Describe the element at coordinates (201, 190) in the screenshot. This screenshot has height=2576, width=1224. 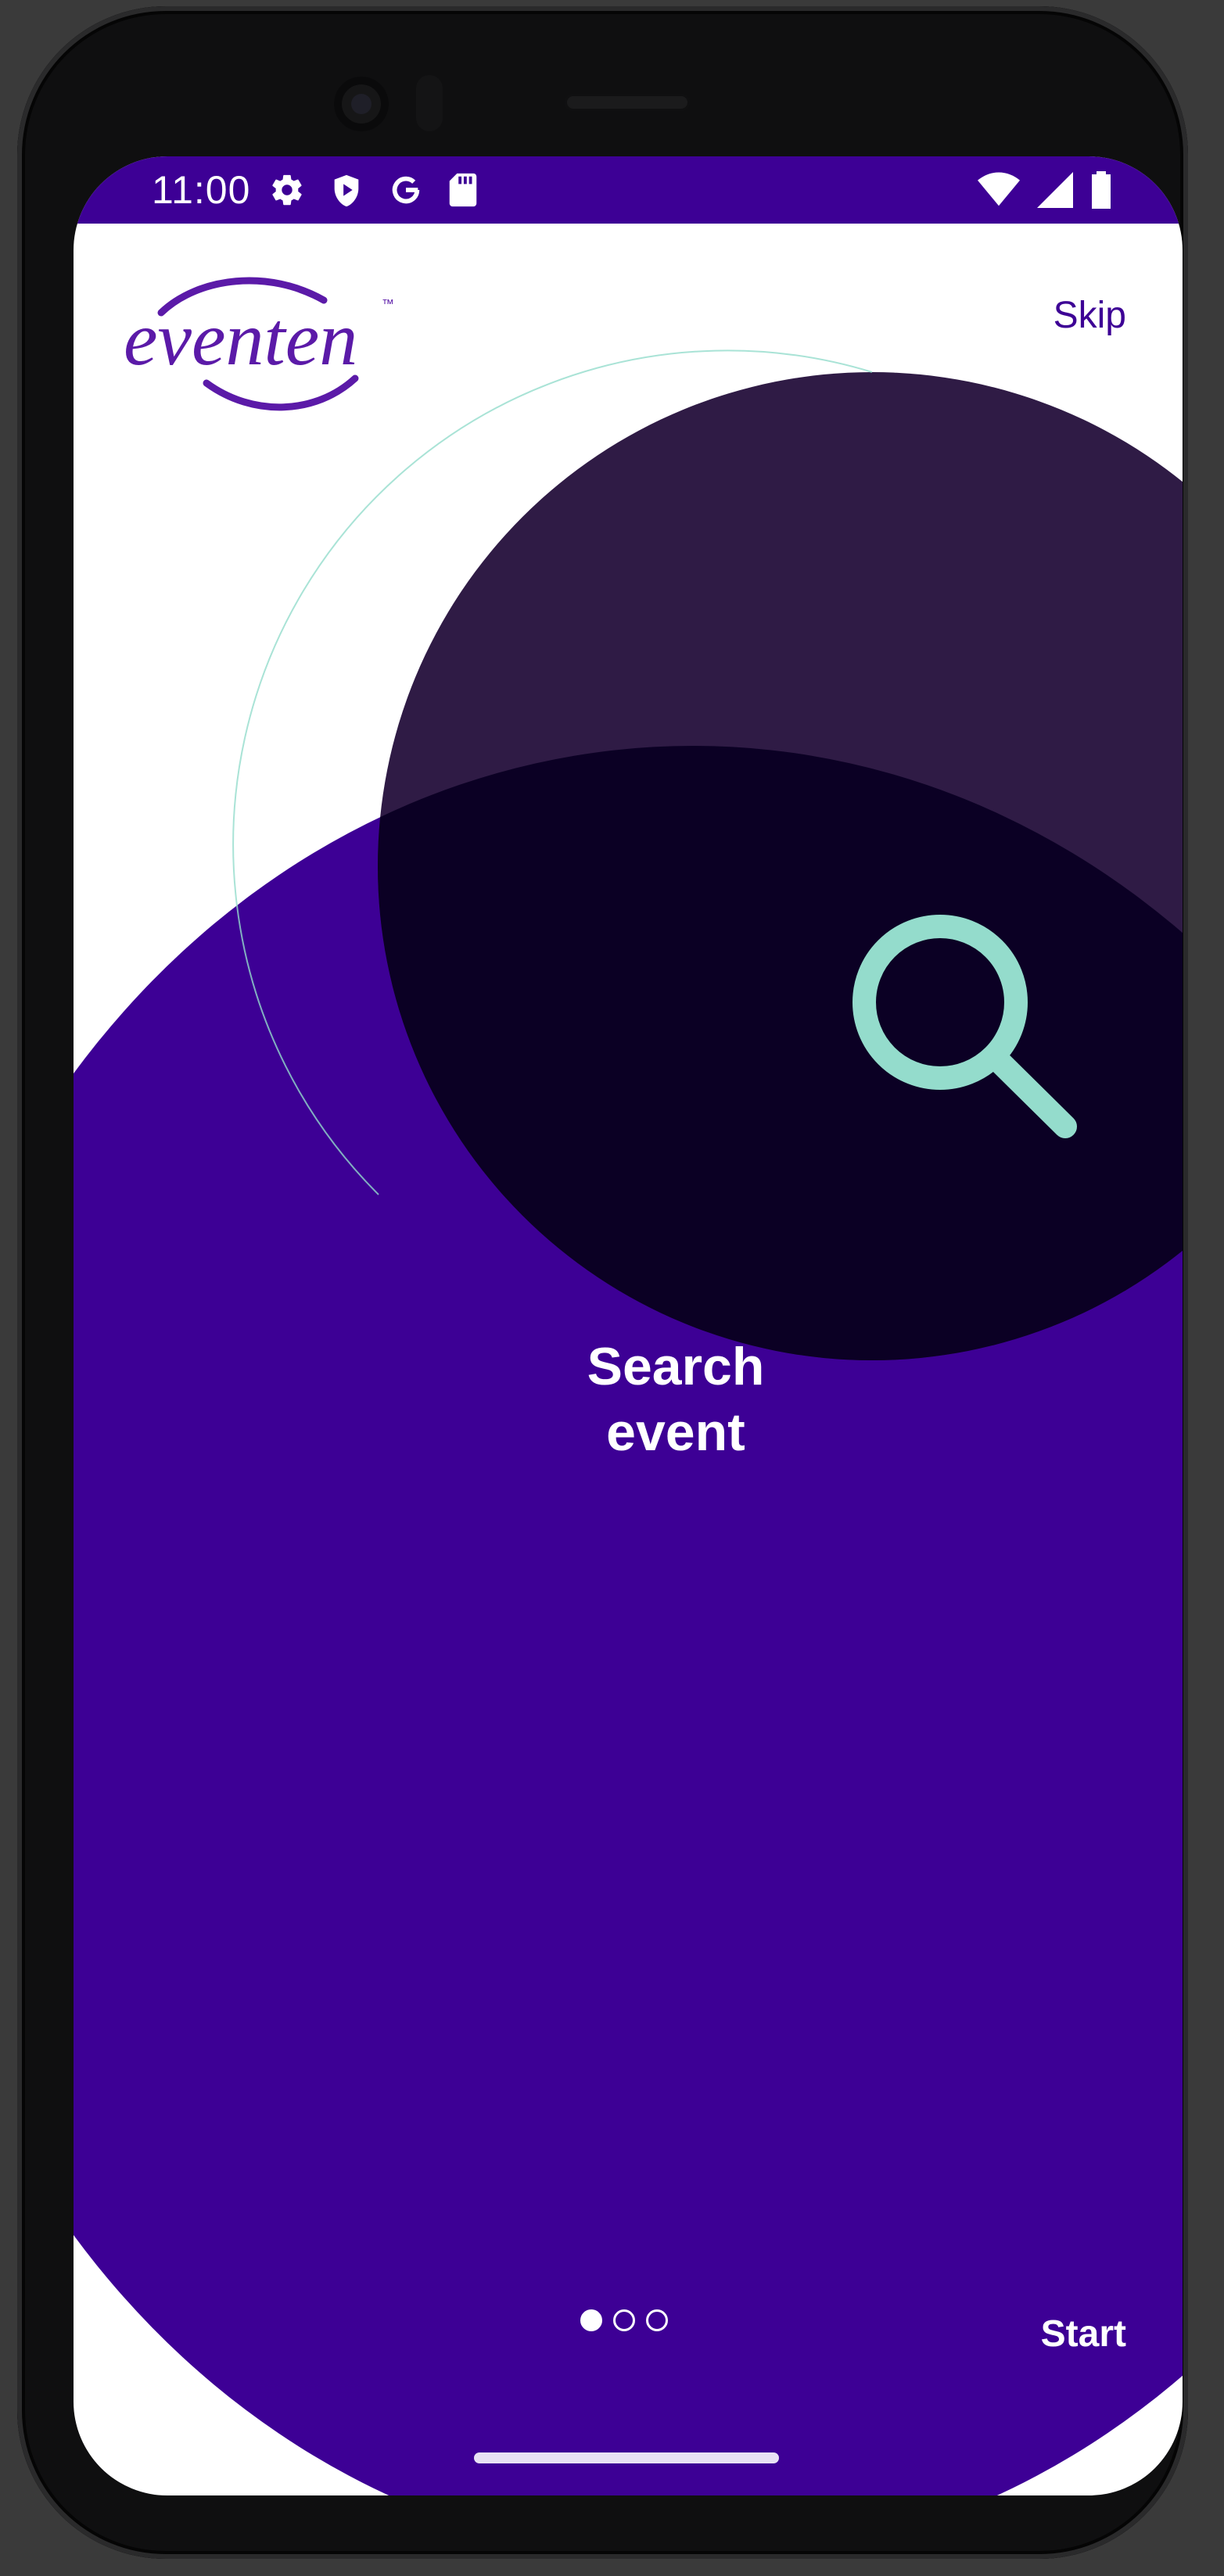
I see `status-time: 11:00` at that location.